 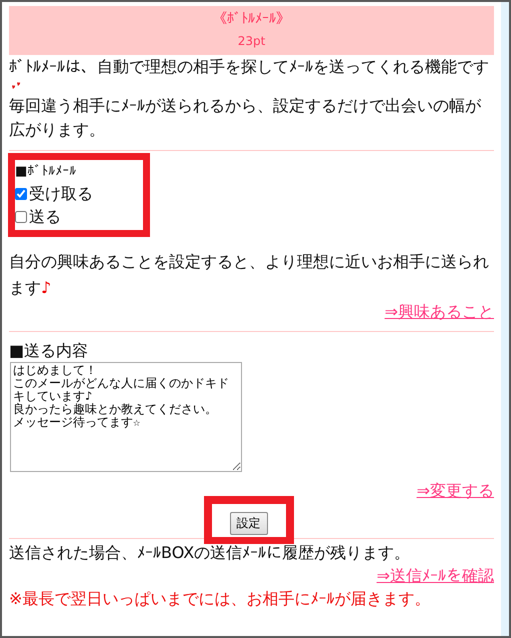 I want to click on option-label: 受け取る, so click(x=61, y=193).